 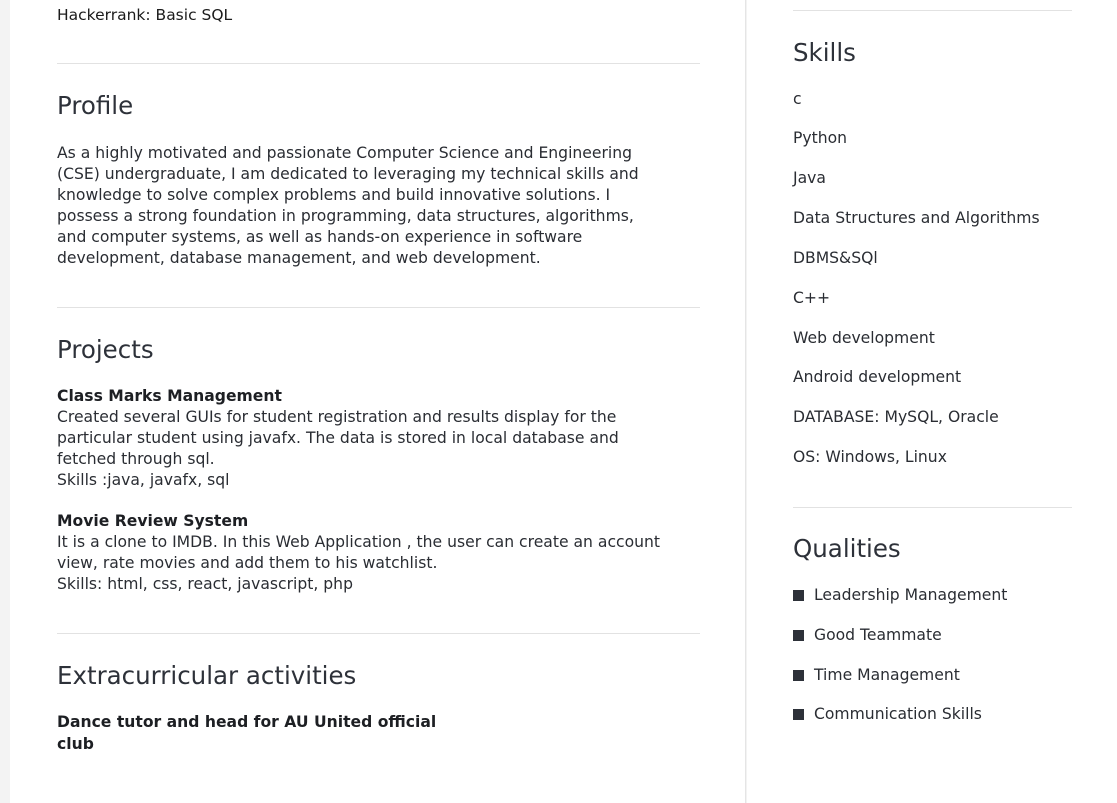 What do you see at coordinates (870, 457) in the screenshot?
I see `skill-item: OS: Windows, Linux` at bounding box center [870, 457].